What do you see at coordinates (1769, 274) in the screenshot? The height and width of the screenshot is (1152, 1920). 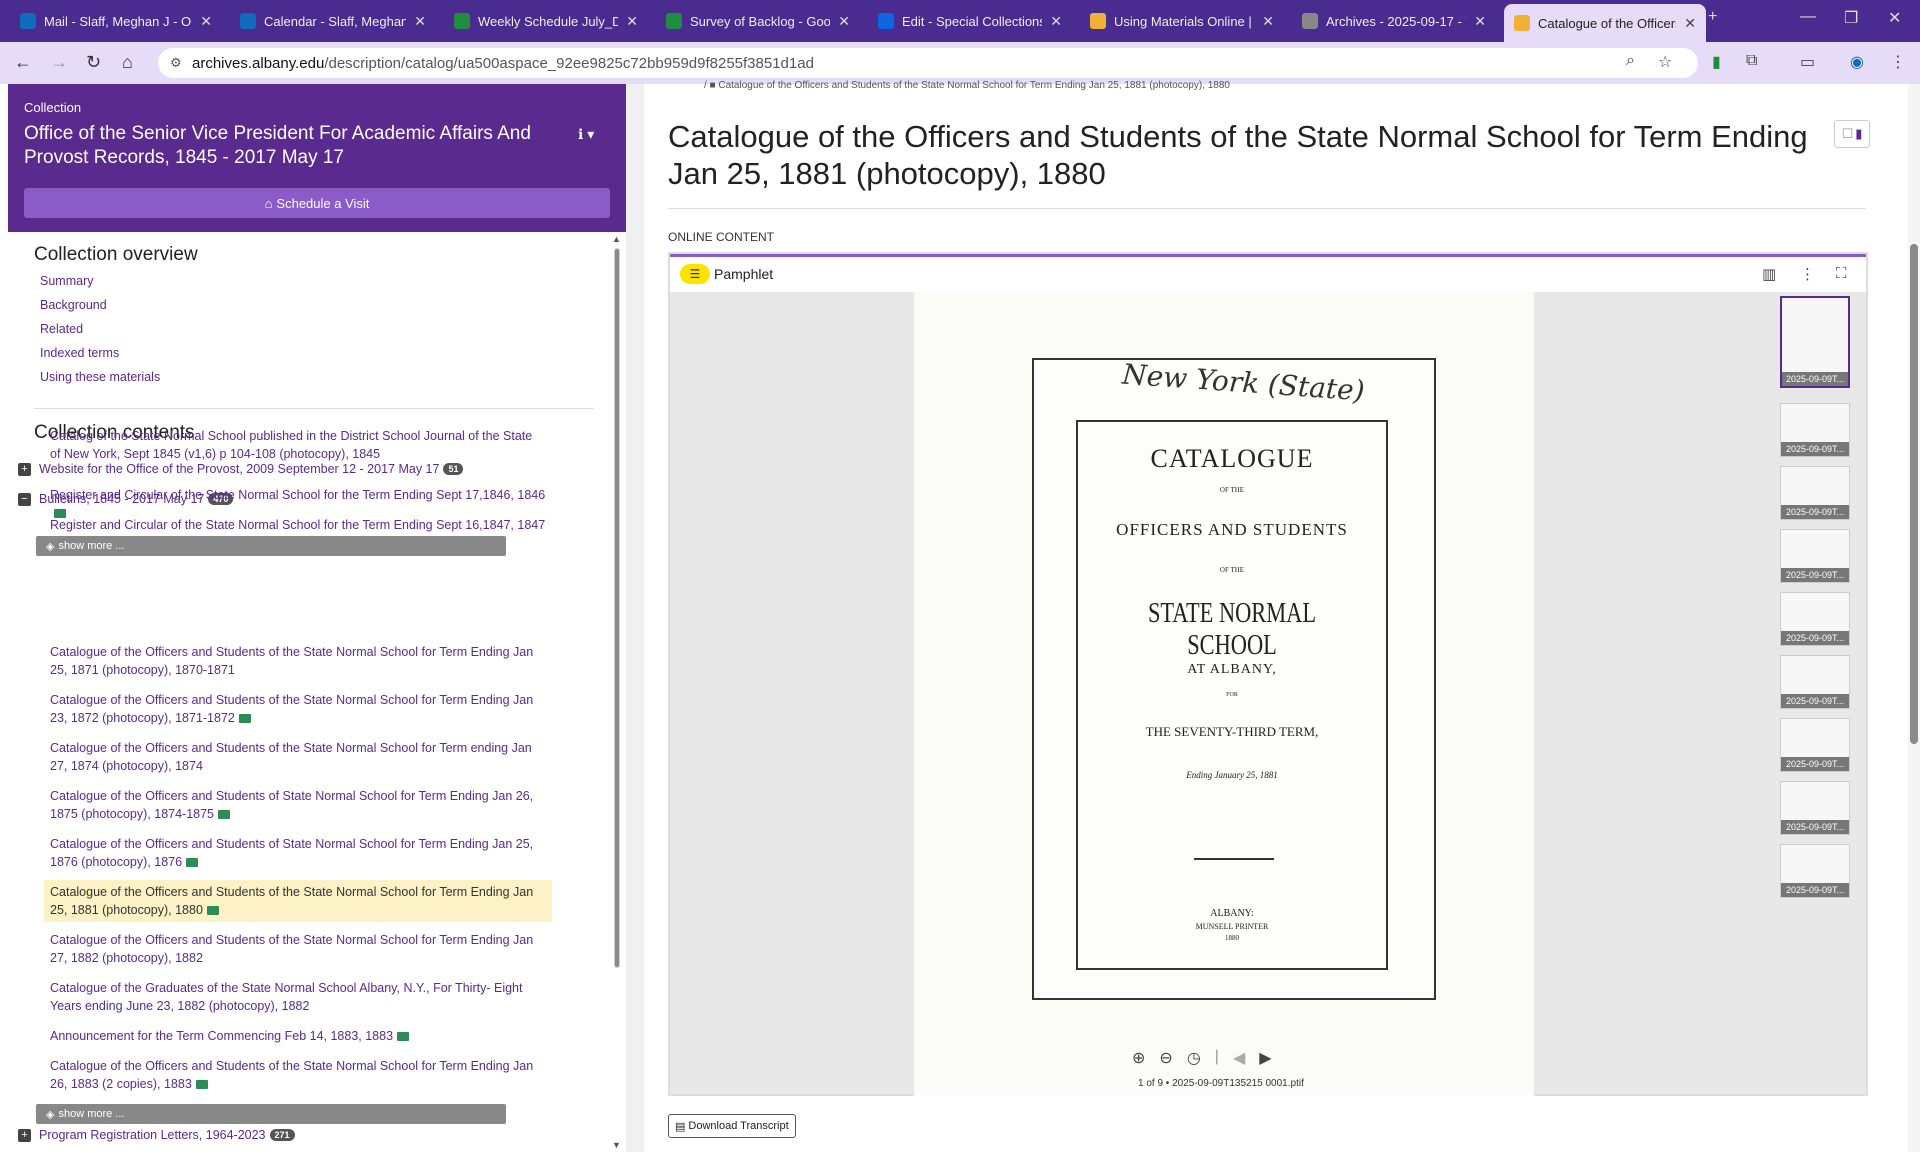 I see `book-view-icon: ▥` at bounding box center [1769, 274].